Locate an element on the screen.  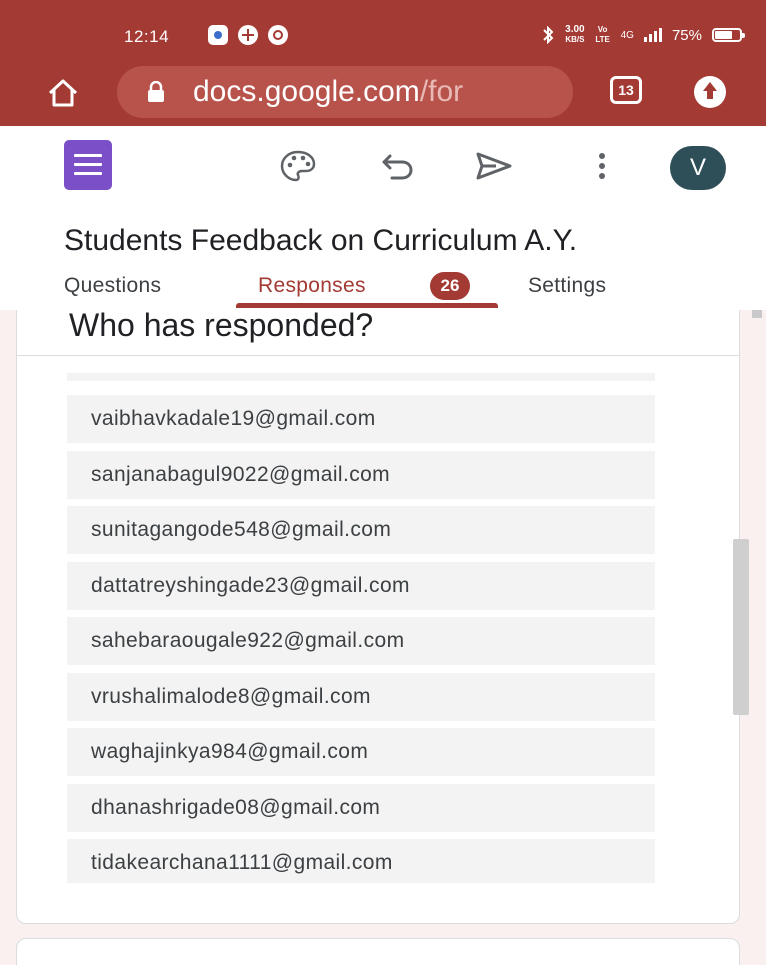
forms-toolbar: V is located at coordinates (383, 172).